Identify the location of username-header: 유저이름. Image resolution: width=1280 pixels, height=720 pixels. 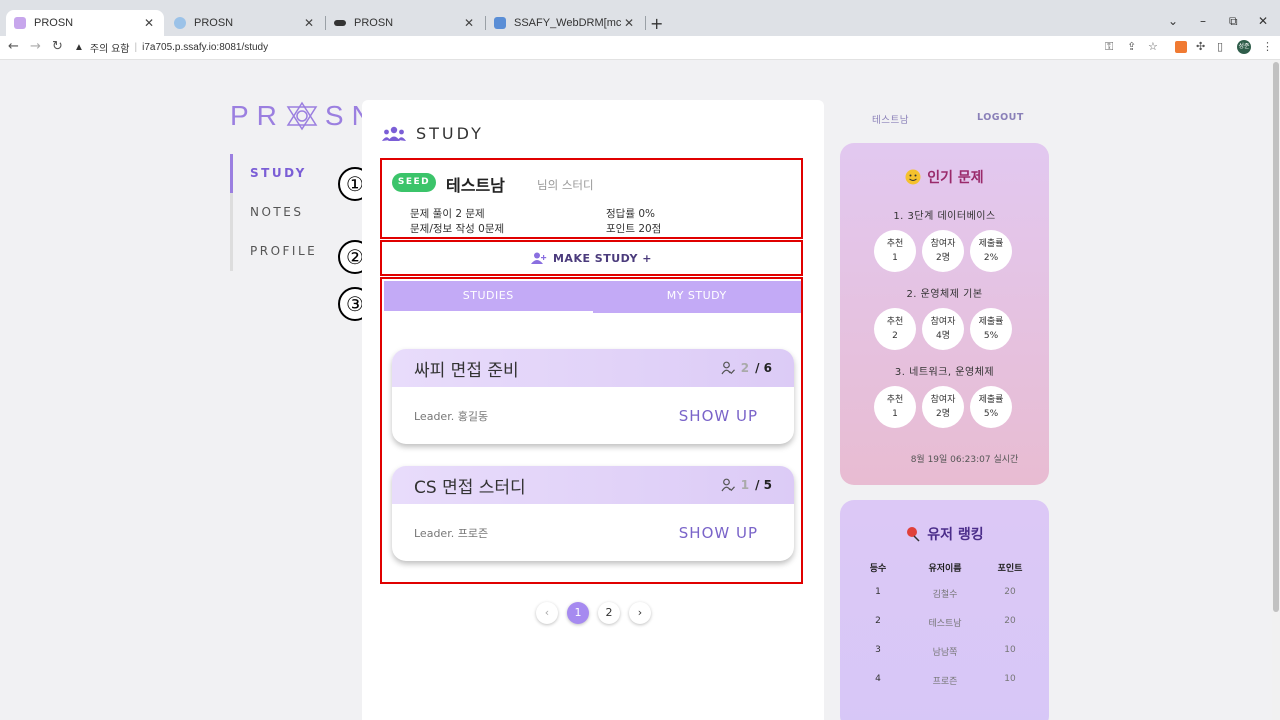
(945, 569).